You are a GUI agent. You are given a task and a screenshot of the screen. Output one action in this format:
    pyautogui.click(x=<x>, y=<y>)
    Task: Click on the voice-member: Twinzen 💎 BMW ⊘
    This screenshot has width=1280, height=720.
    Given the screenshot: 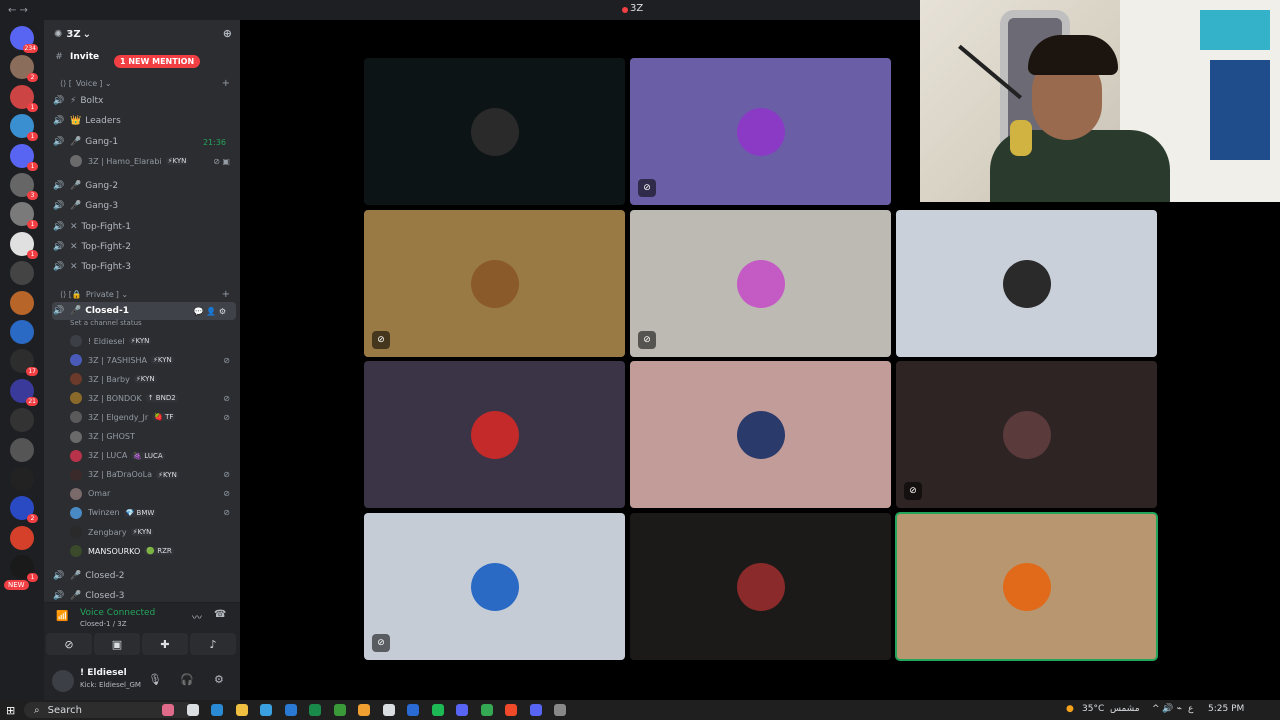 What is the action you would take?
    pyautogui.click(x=153, y=513)
    